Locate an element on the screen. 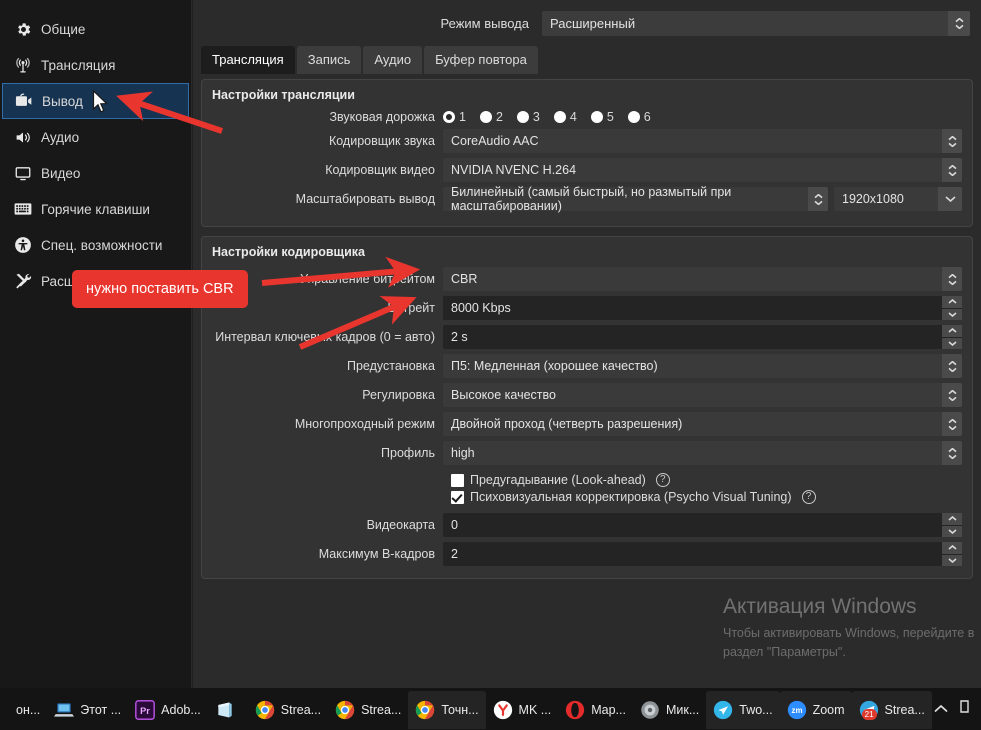 Image resolution: width=981 pixels, height=730 pixels. taskbar-item-onenote is located at coordinates (228, 710).